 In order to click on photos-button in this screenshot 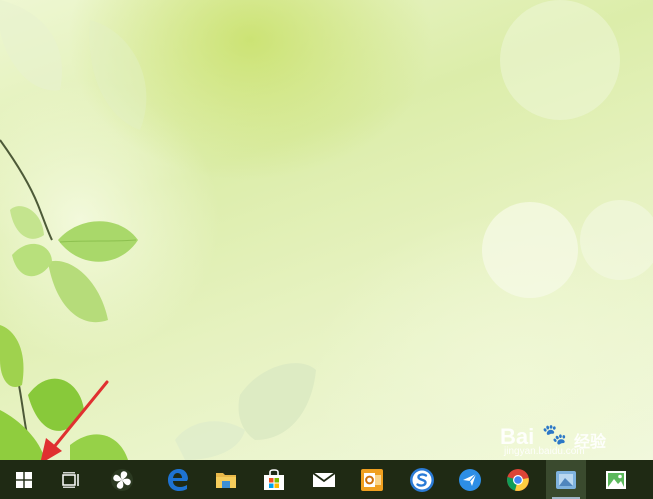, I will do `click(616, 479)`.